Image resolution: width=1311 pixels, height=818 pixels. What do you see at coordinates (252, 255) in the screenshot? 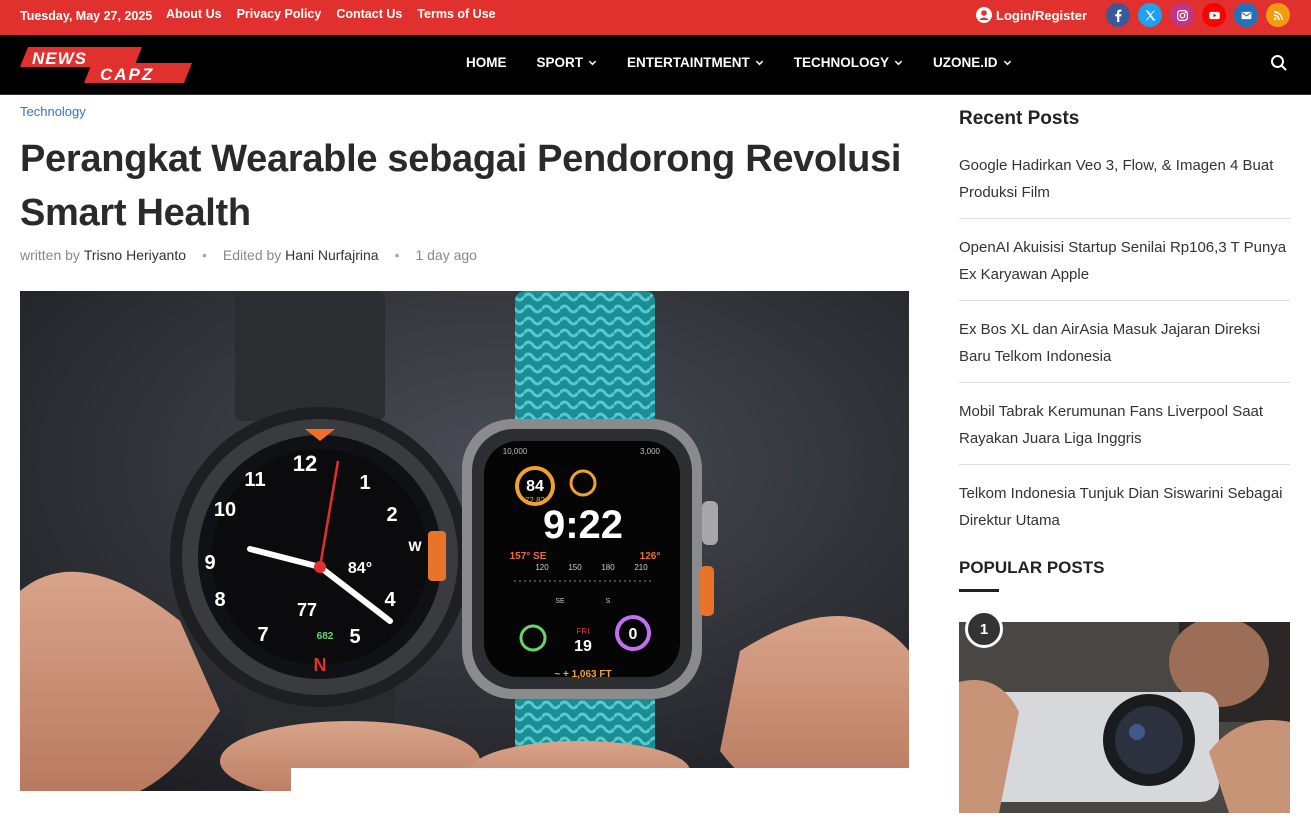
I see `edited-by-label: Edited by` at bounding box center [252, 255].